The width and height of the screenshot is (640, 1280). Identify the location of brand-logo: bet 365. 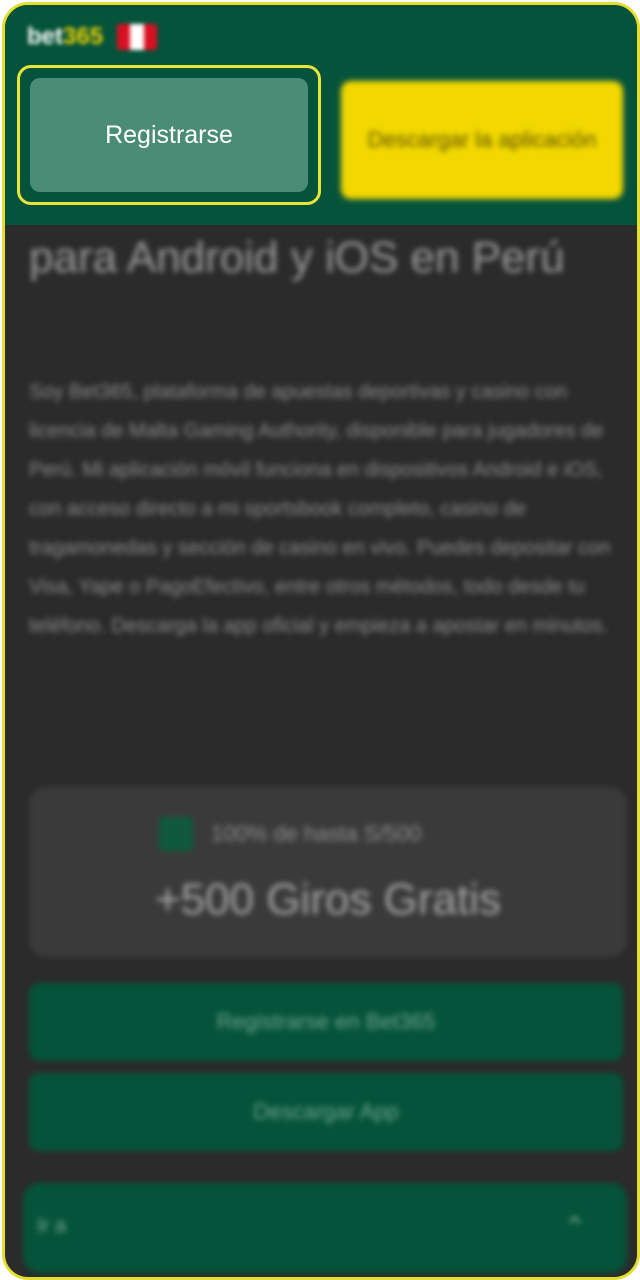
(92, 37).